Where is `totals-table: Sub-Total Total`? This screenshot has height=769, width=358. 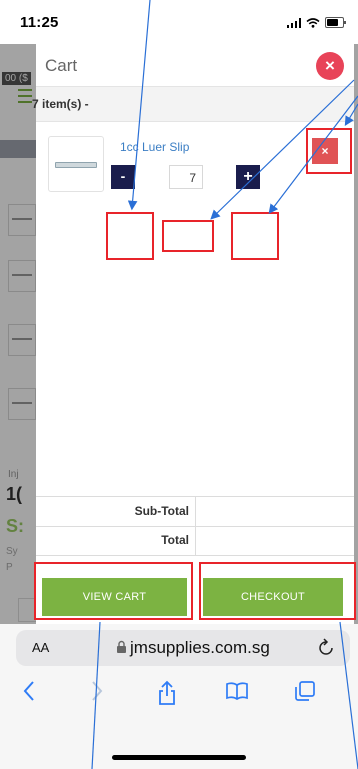
totals-table: Sub-Total Total is located at coordinates (195, 533).